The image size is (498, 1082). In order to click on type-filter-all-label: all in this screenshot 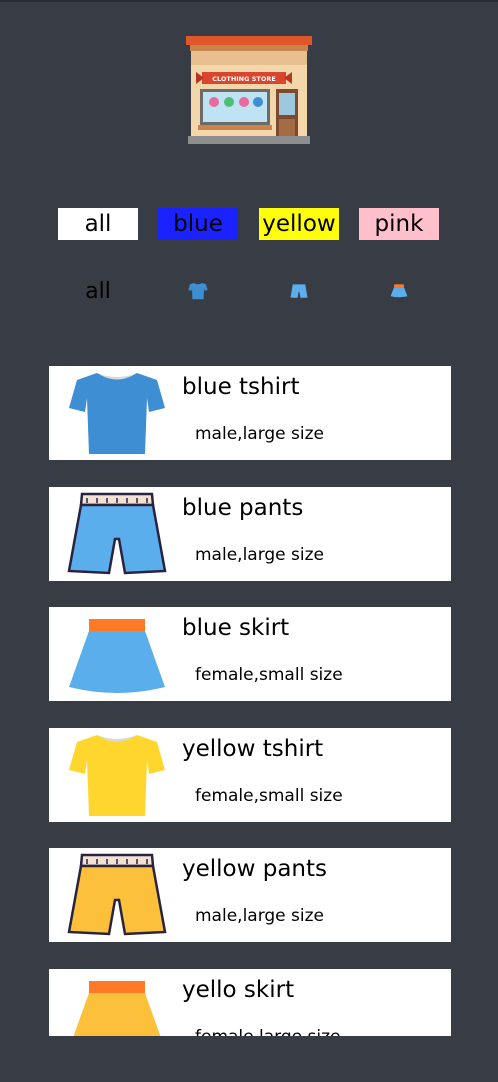, I will do `click(98, 291)`.